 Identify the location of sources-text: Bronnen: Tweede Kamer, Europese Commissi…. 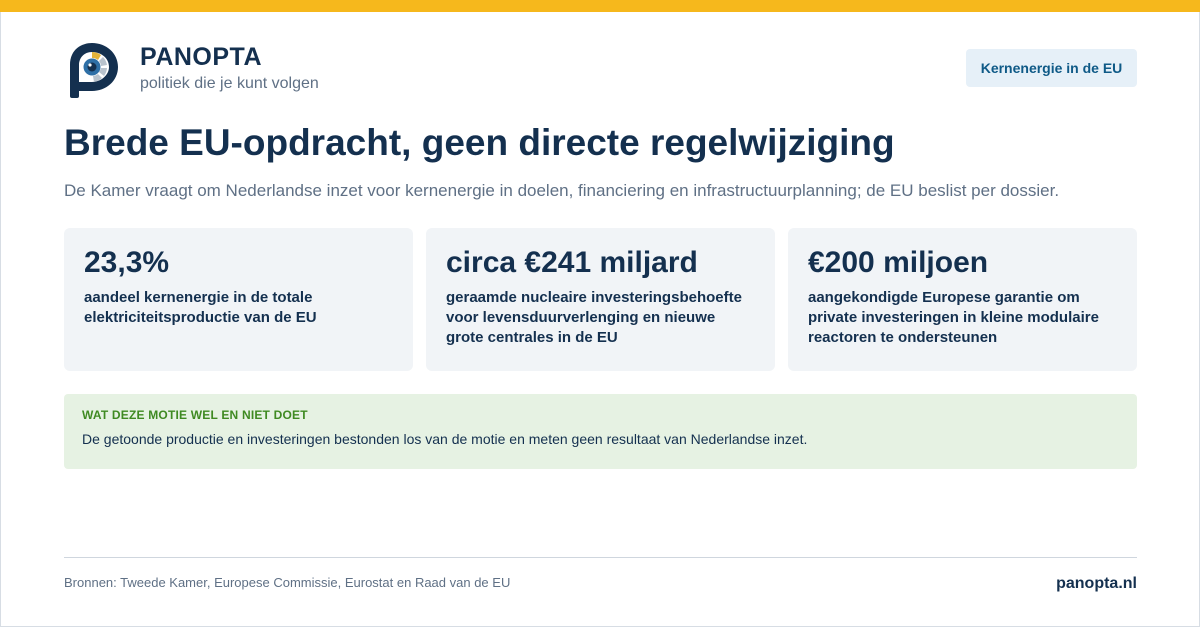
(287, 582).